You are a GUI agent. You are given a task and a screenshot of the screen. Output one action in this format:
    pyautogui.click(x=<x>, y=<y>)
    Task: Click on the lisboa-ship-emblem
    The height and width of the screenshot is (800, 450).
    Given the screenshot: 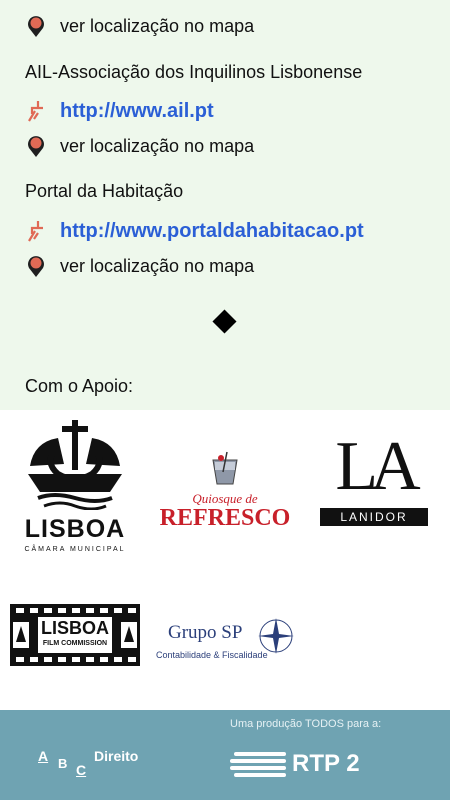 What is the action you would take?
    pyautogui.click(x=75, y=465)
    